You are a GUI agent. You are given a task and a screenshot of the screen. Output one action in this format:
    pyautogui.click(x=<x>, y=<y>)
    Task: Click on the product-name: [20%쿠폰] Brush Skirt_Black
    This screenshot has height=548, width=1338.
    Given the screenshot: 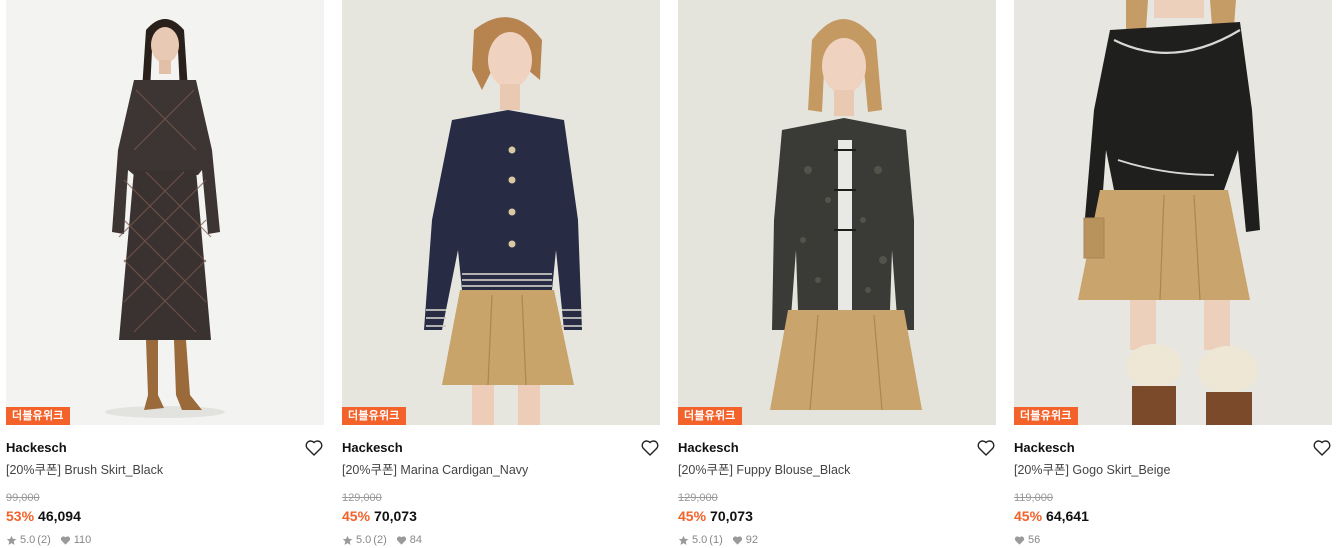 What is the action you would take?
    pyautogui.click(x=165, y=470)
    